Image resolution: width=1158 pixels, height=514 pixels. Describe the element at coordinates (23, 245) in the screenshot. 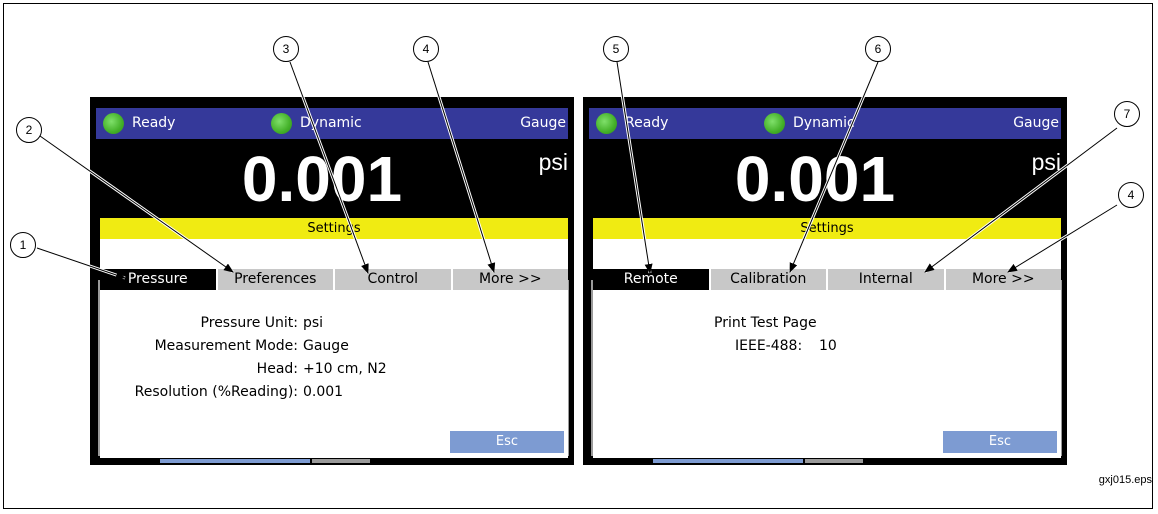

I see `callout-1: 1` at that location.